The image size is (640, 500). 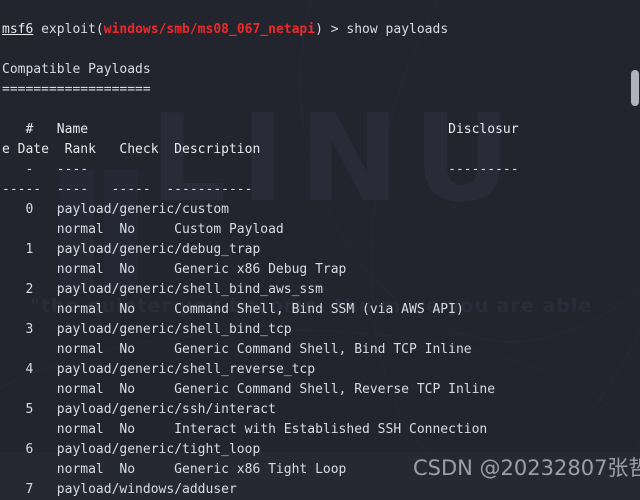 What do you see at coordinates (131, 149) in the screenshot?
I see `table-header-line-2: e Date Rank Check Description` at bounding box center [131, 149].